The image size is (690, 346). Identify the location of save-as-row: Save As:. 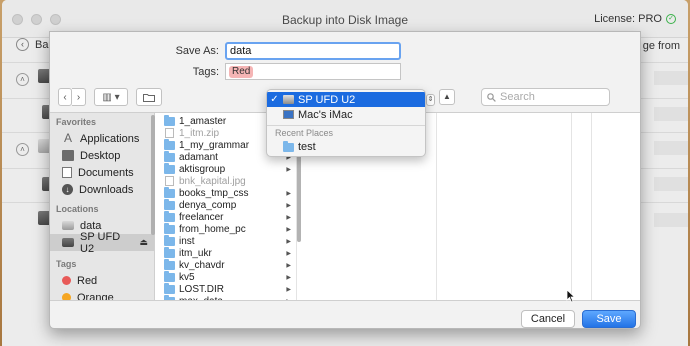
(225, 51).